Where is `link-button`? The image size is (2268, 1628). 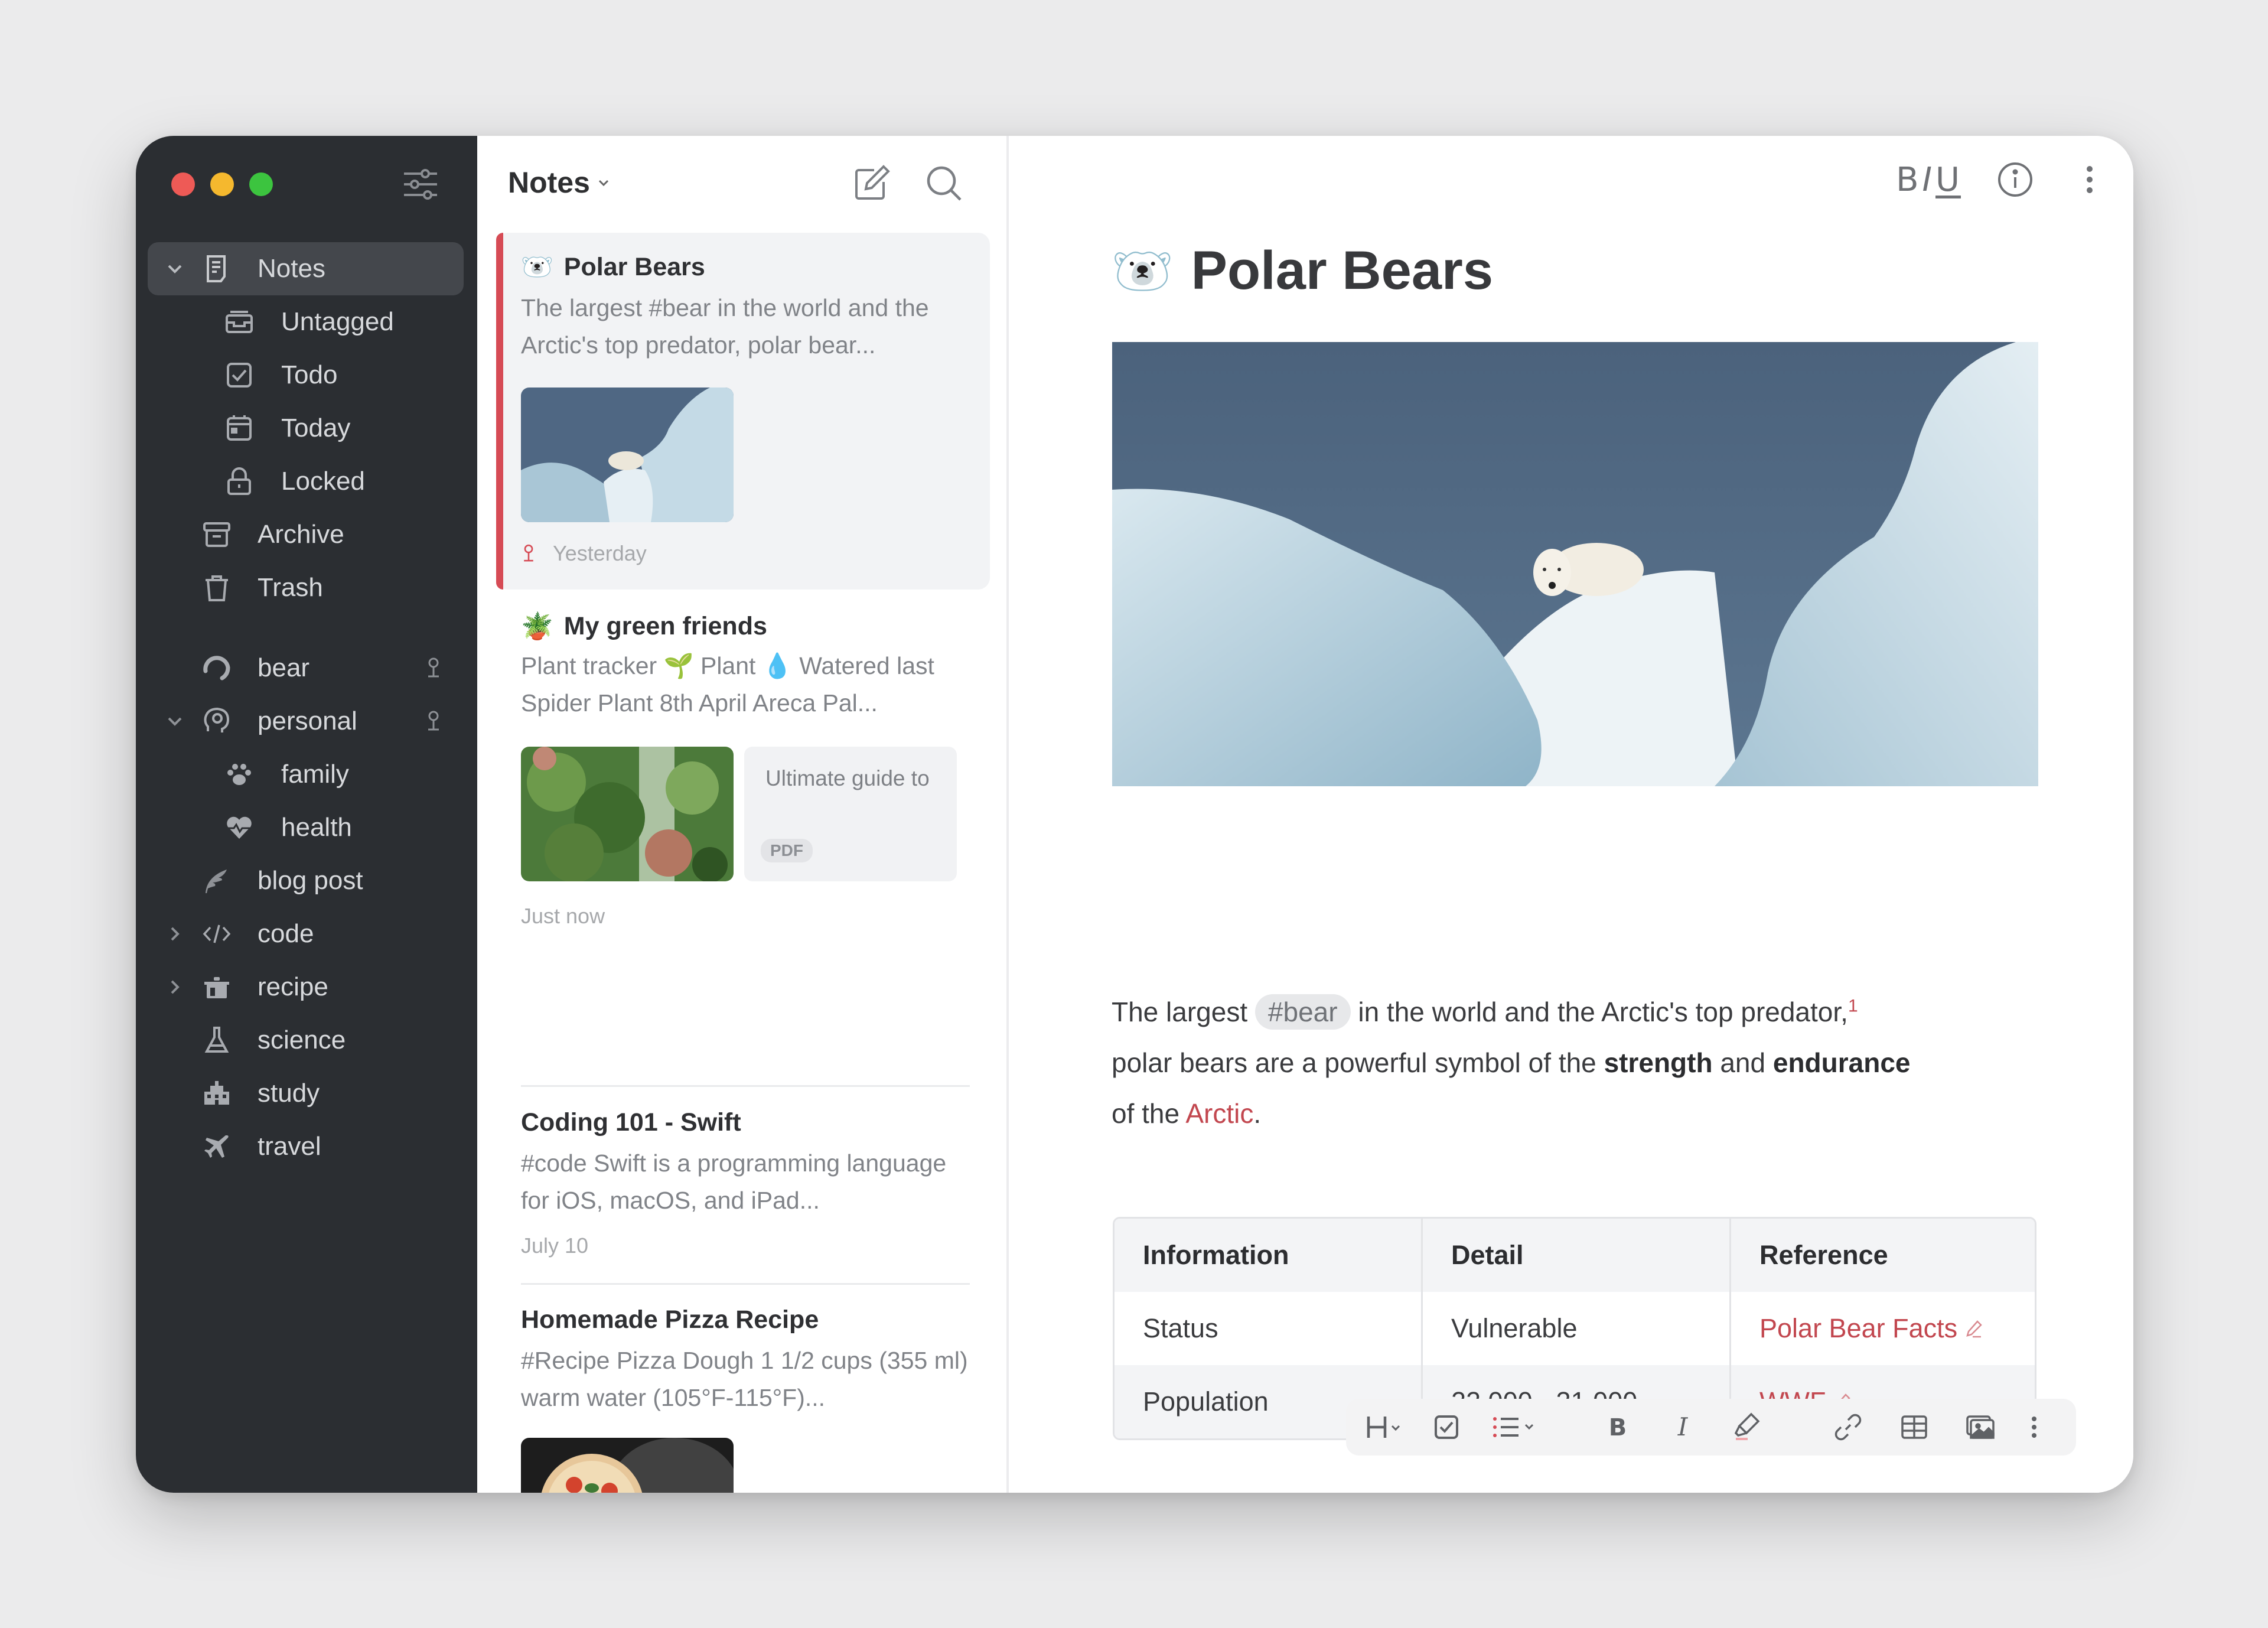
link-button is located at coordinates (1848, 1427).